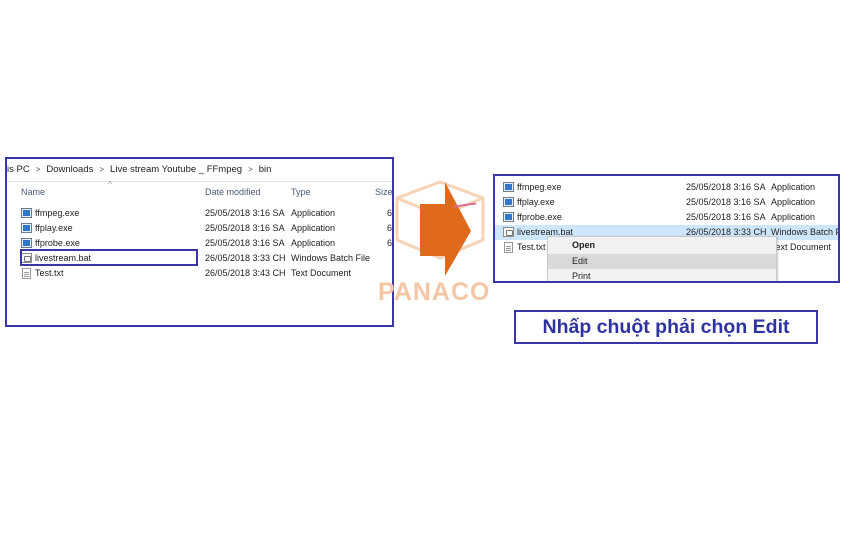 This screenshot has height=533, width=850. I want to click on column-header-type: Type, so click(301, 192).